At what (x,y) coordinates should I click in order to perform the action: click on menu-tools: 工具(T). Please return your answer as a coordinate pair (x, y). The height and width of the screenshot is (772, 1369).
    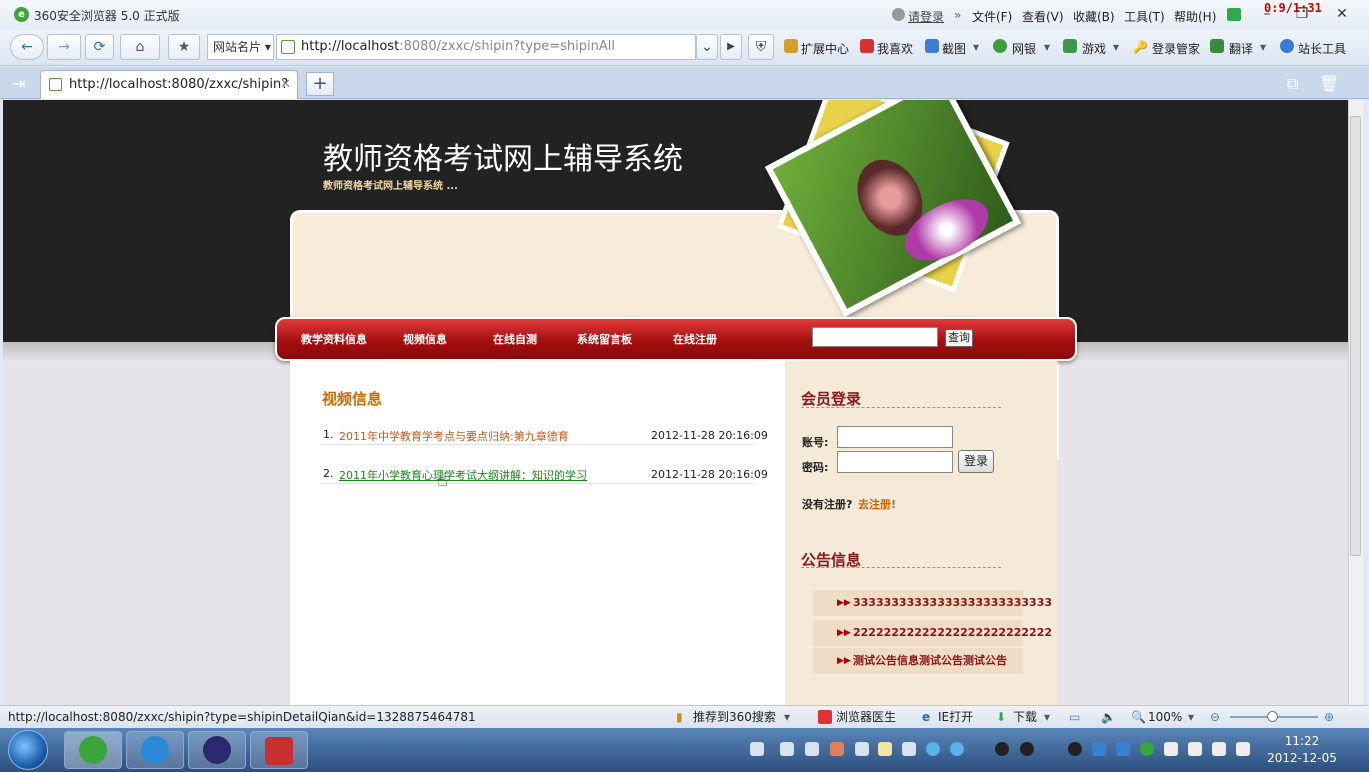
    Looking at the image, I should click on (1144, 16).